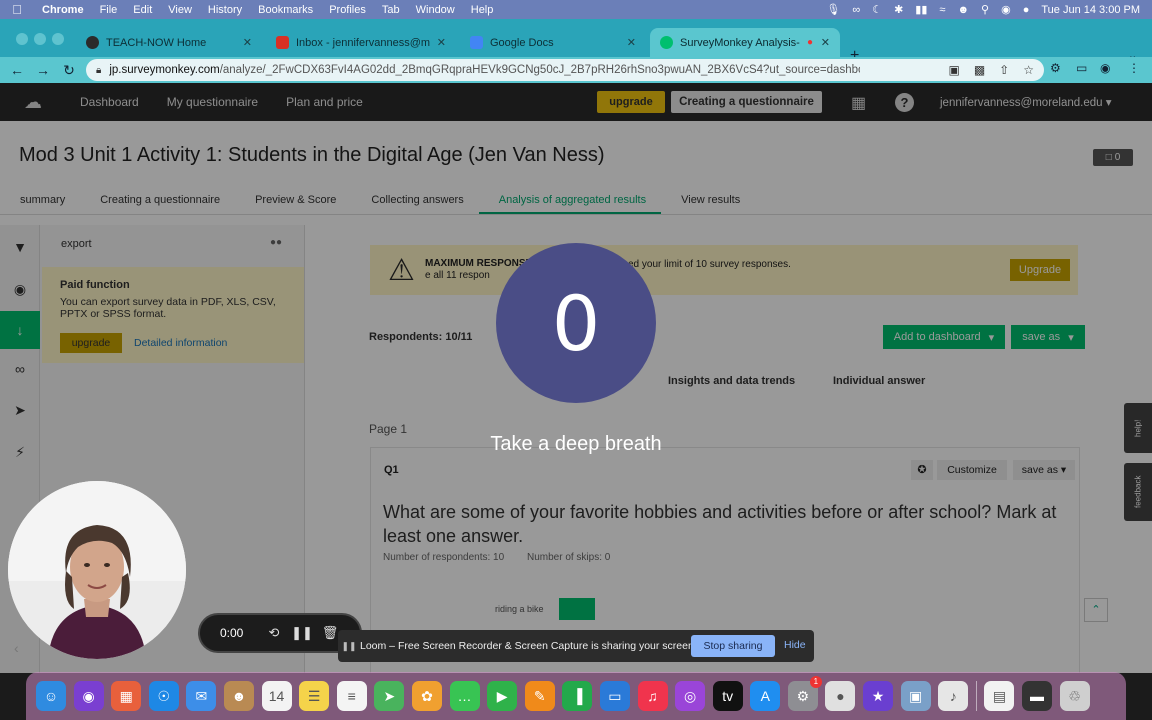  What do you see at coordinates (351, 696) in the screenshot?
I see `reminders-icon: ≡` at bounding box center [351, 696].